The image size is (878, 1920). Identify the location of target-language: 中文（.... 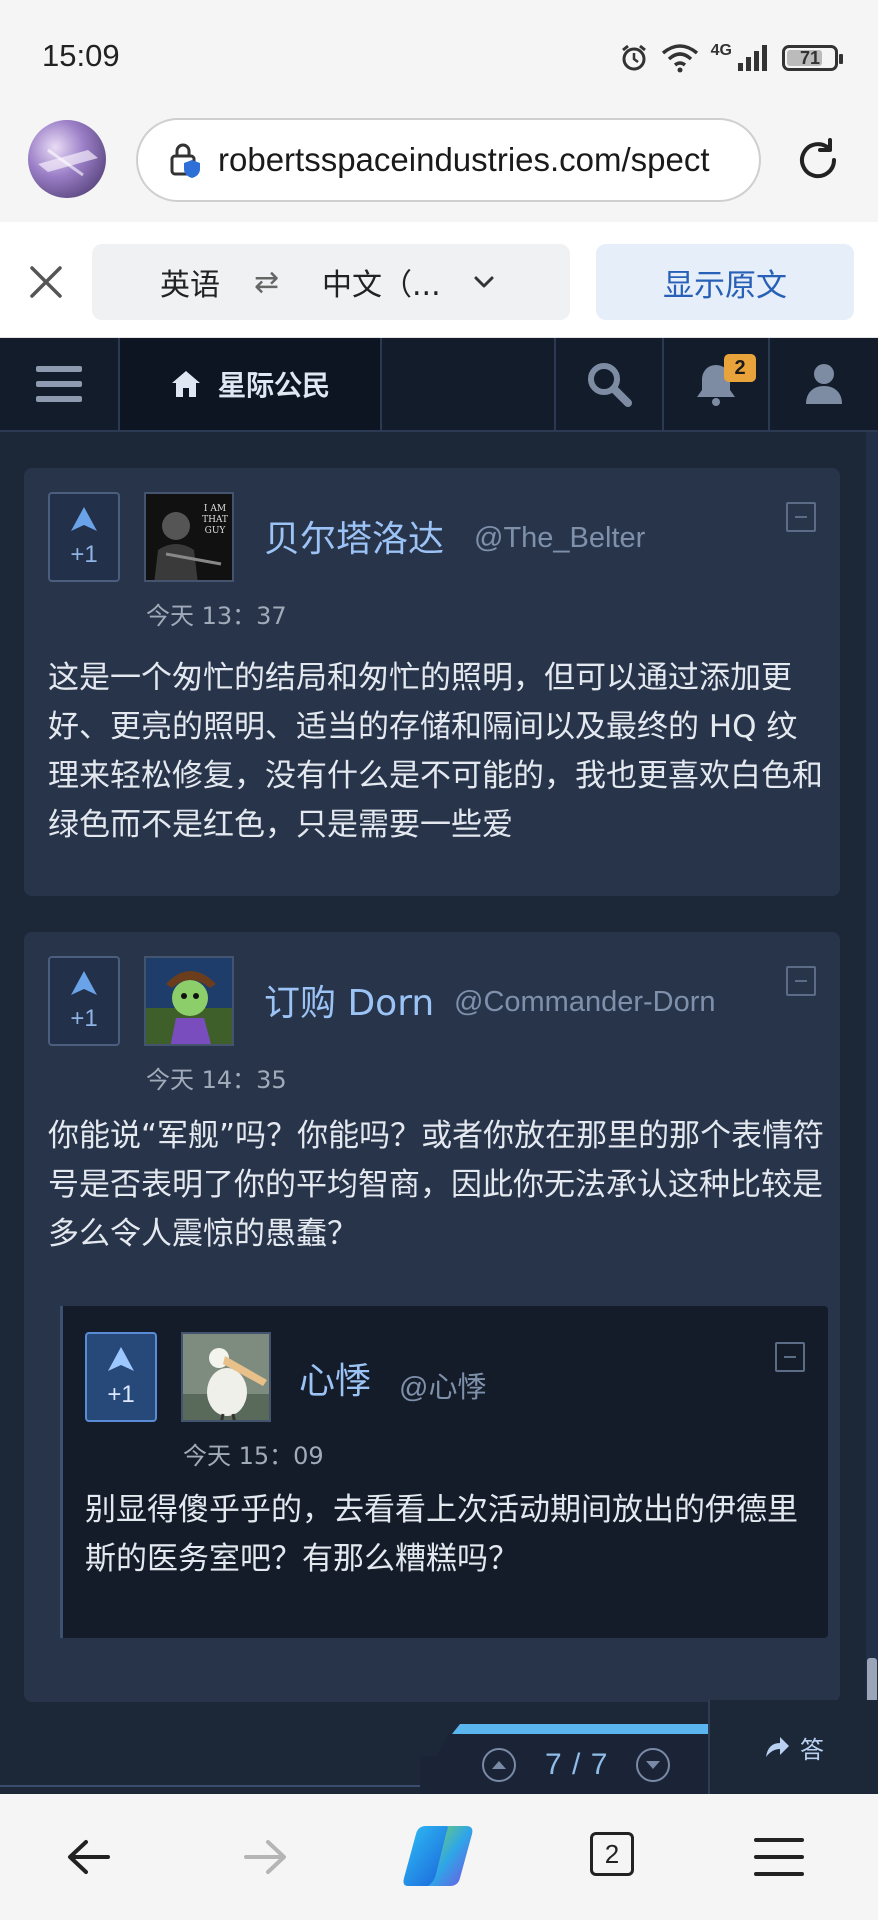
(381, 285).